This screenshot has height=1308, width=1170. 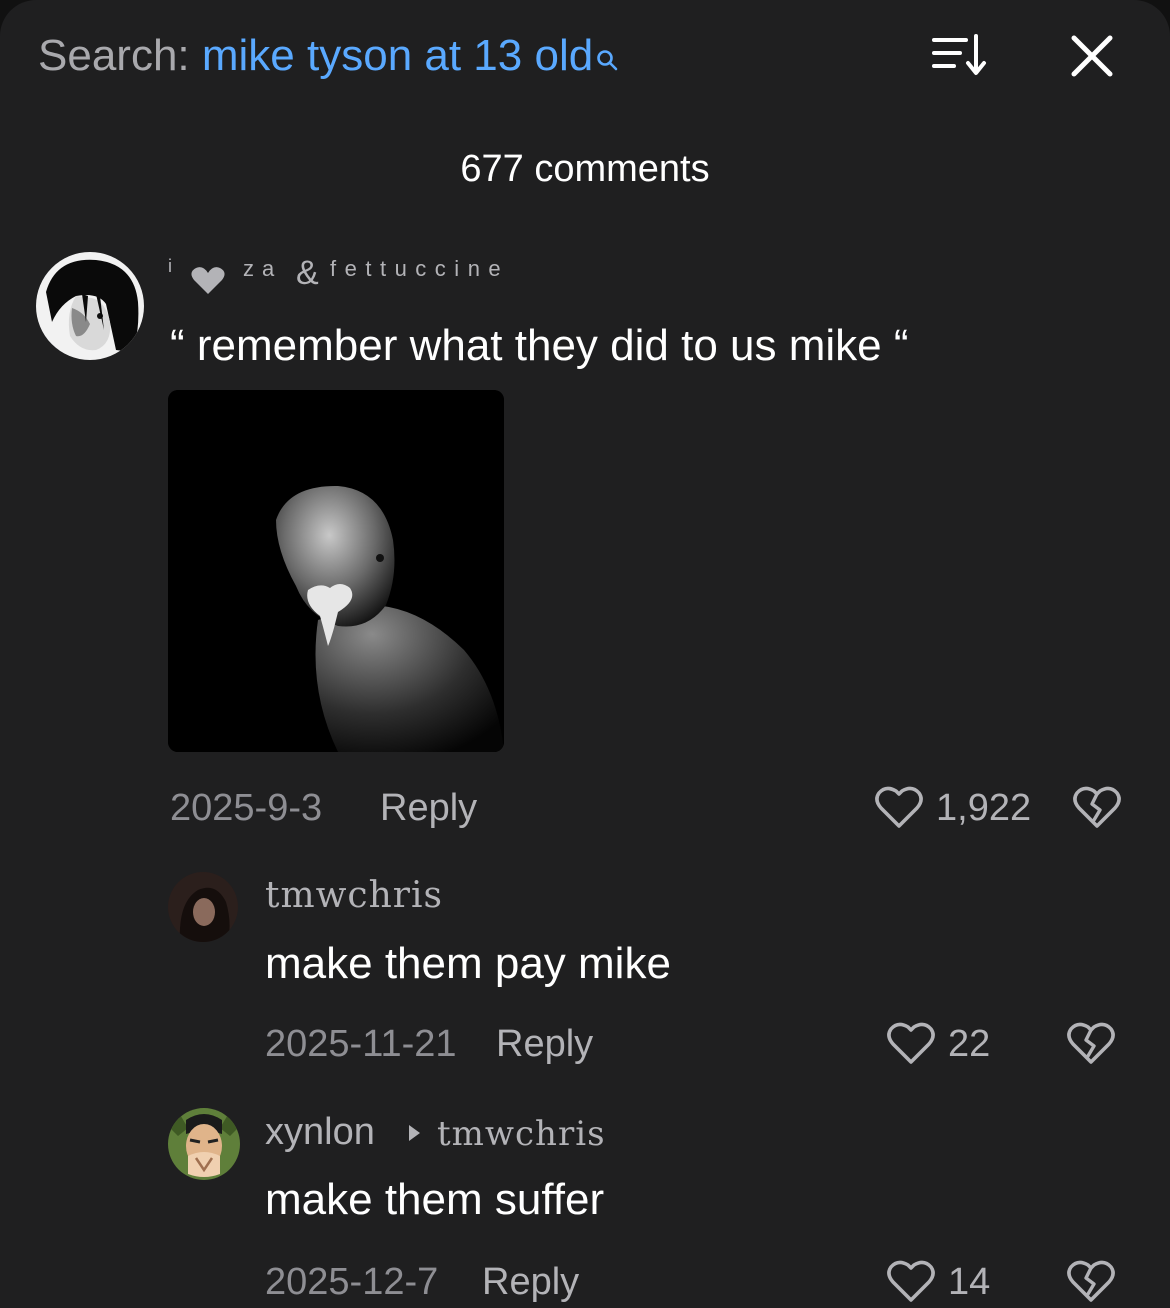 I want to click on heart-icon, so click(x=208, y=280).